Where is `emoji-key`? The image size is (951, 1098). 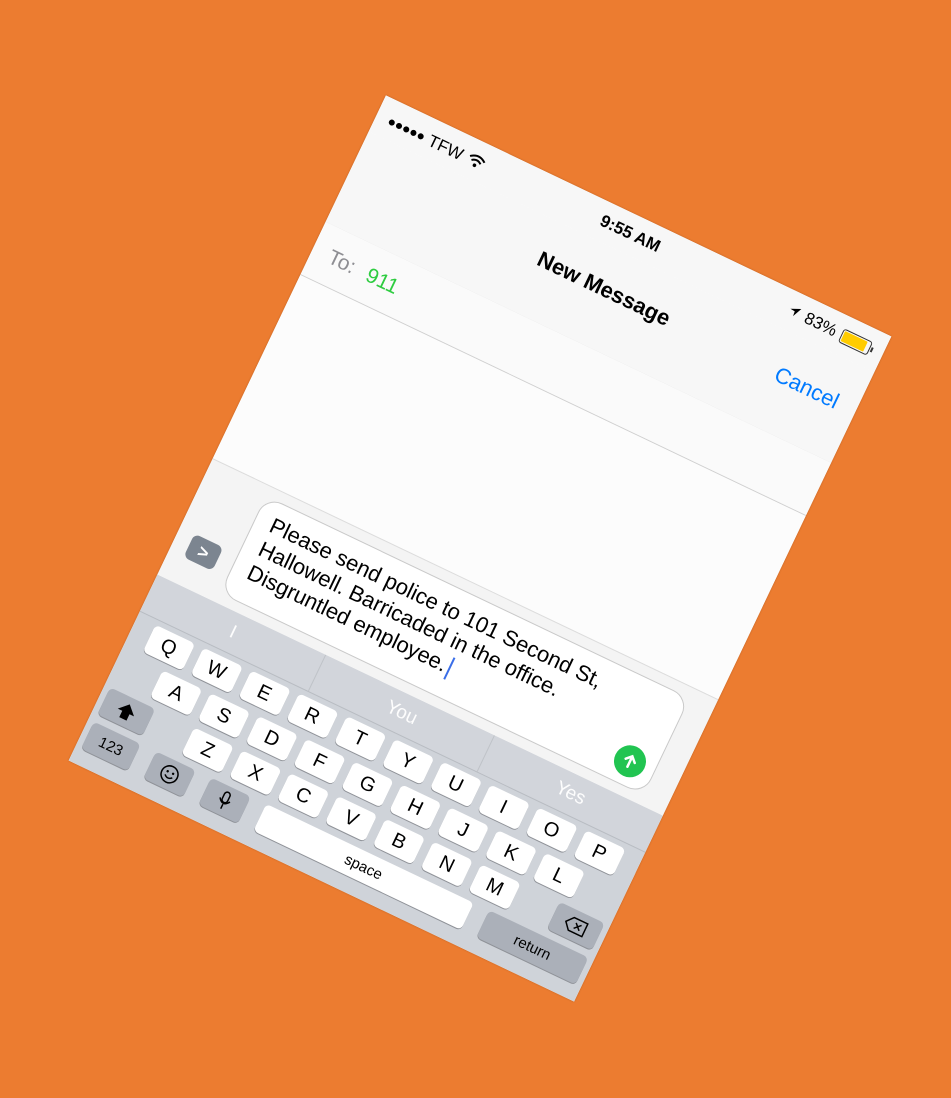
emoji-key is located at coordinates (169, 774).